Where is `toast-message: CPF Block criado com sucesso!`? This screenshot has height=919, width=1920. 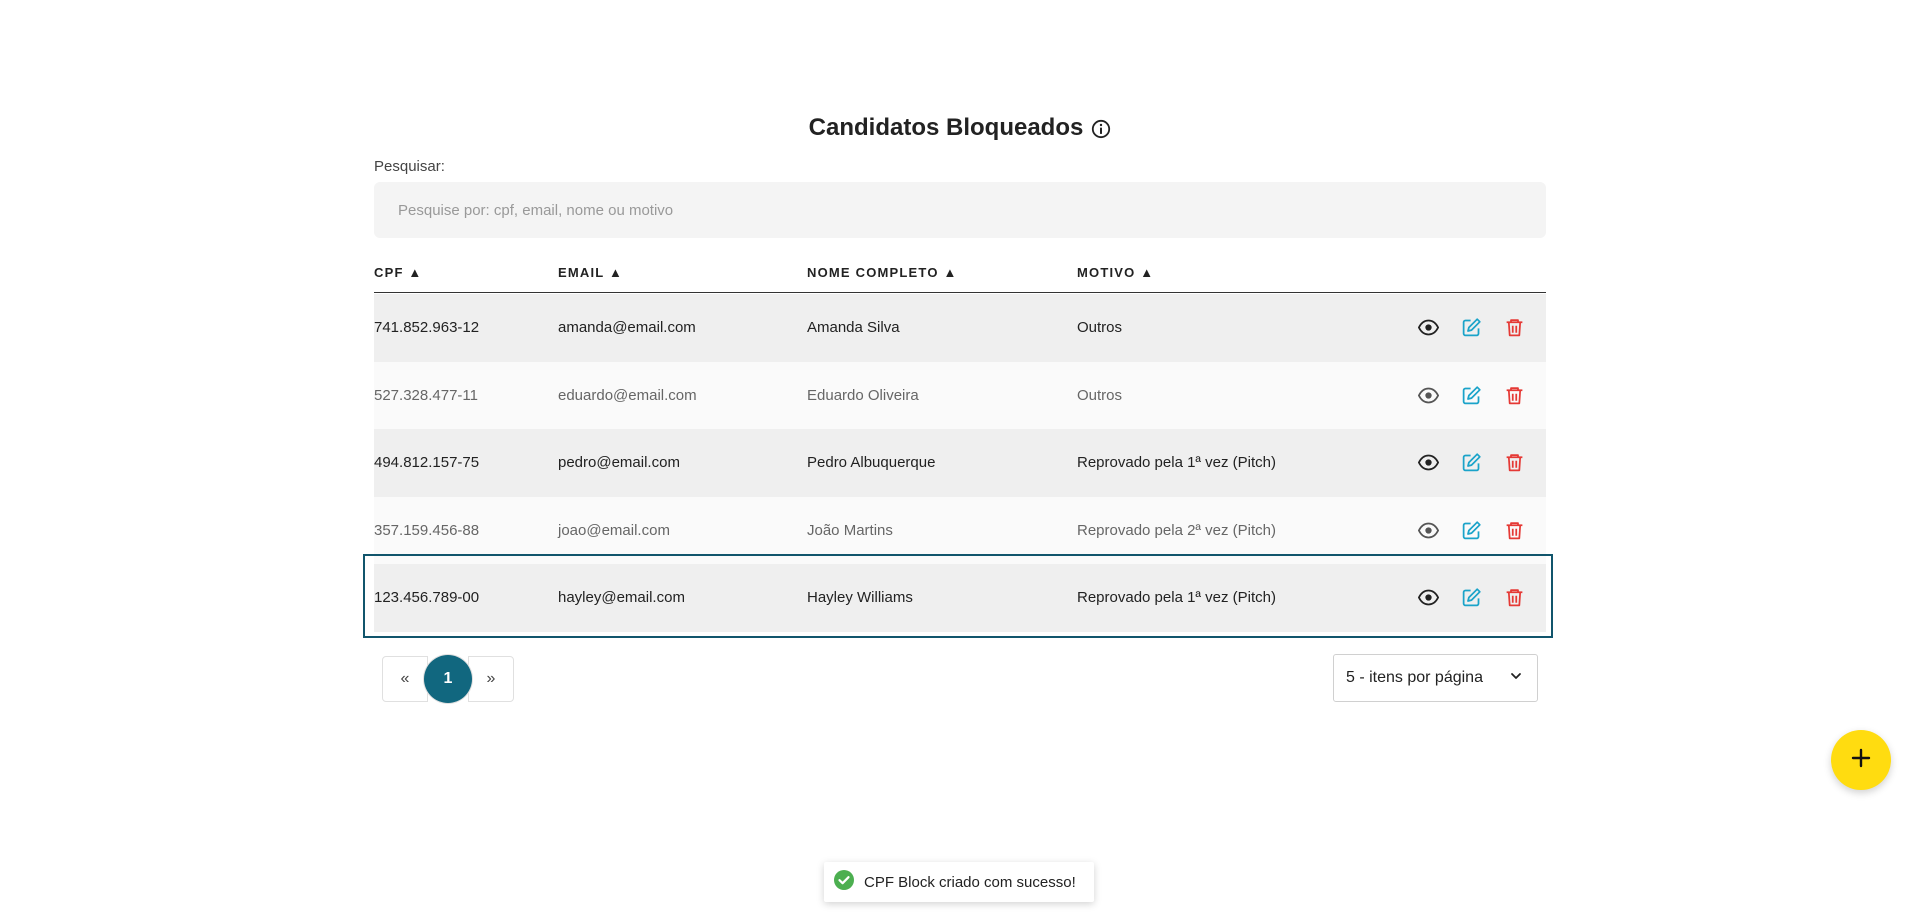
toast-message: CPF Block criado com sucesso! is located at coordinates (970, 882).